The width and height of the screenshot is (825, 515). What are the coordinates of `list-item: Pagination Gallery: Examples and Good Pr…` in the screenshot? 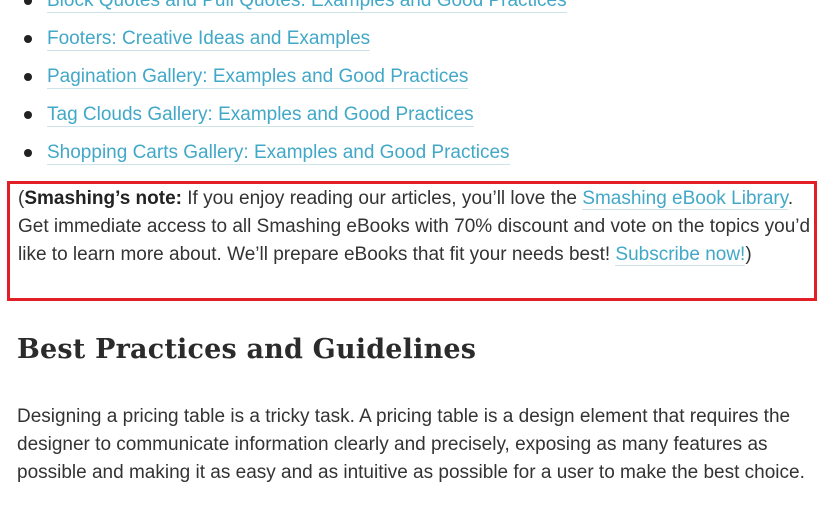 It's located at (283, 77).